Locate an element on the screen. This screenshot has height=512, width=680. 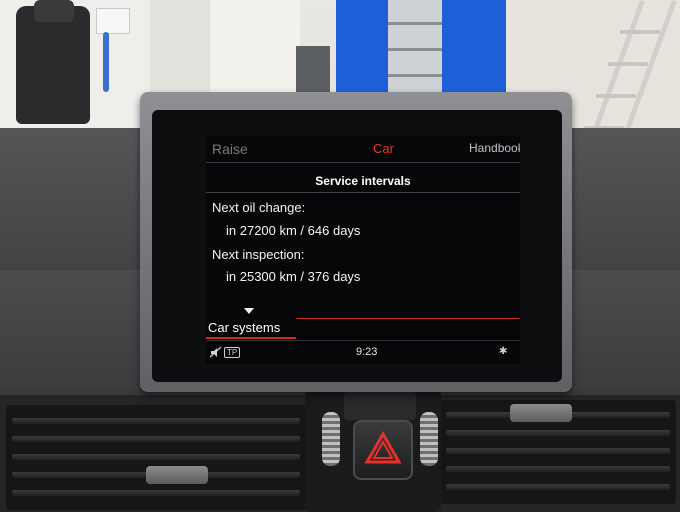
hazard-button is located at coordinates (383, 450).